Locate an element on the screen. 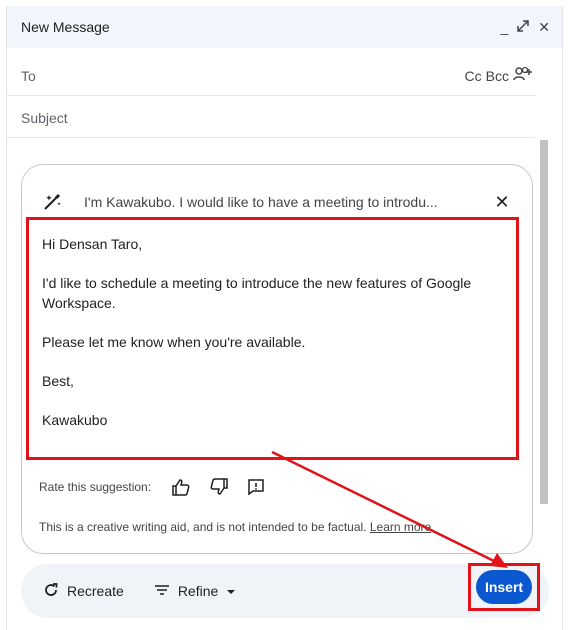 The height and width of the screenshot is (630, 569). add-recipients-icon is located at coordinates (523, 75).